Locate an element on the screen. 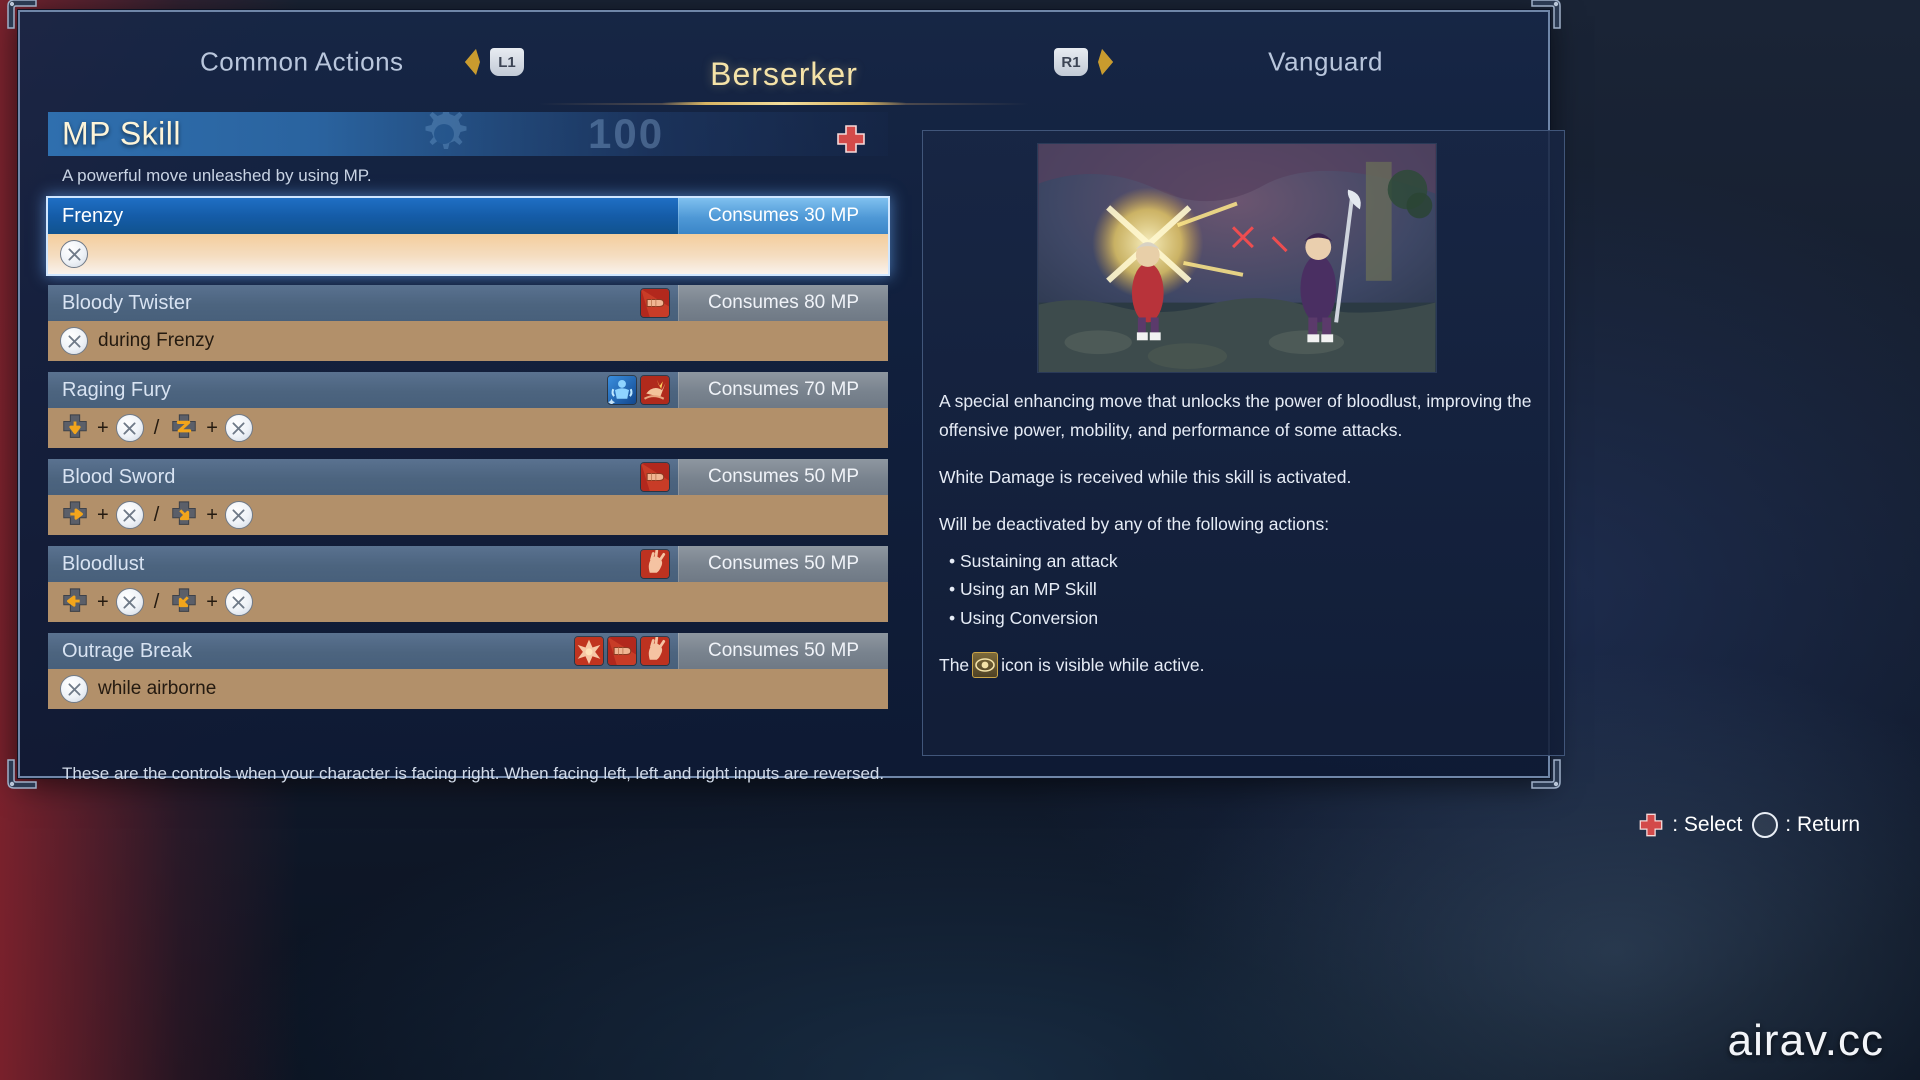 Image resolution: width=1920 pixels, height=1080 pixels. skill-mp-cost: Consumes 70 MP is located at coordinates (783, 390).